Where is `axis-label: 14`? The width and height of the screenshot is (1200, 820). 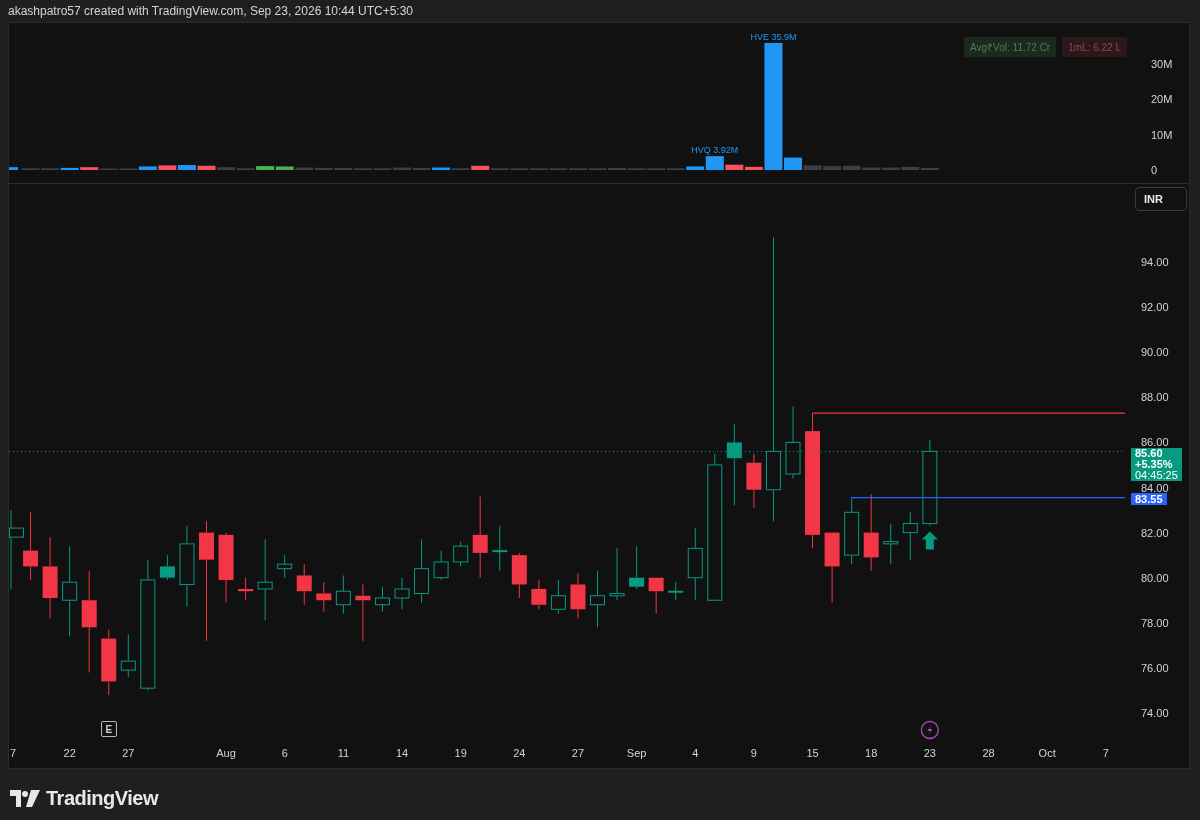
axis-label: 14 is located at coordinates (402, 753).